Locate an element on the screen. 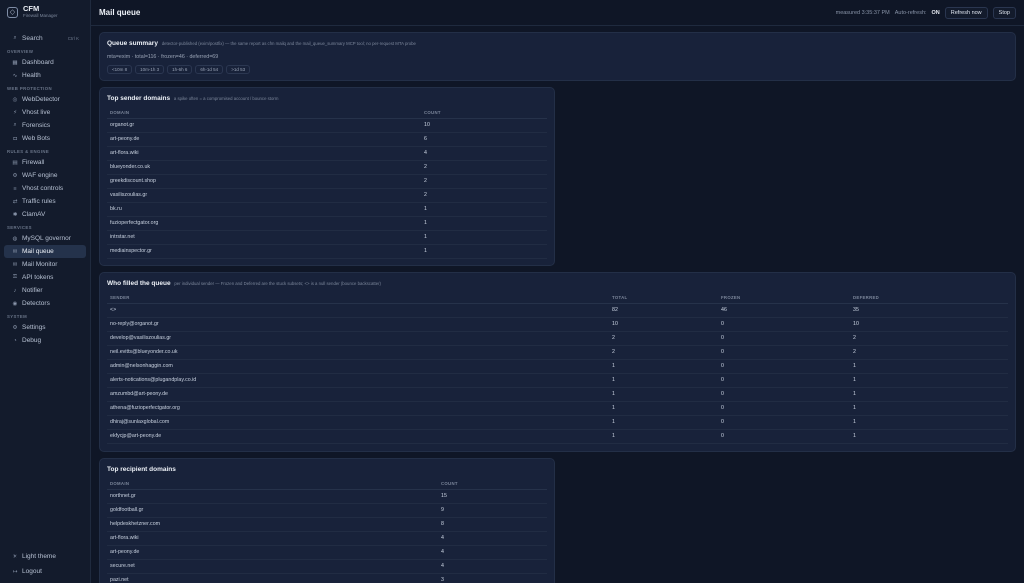  sidebar-item-health: ∿ Health is located at coordinates (45, 75).